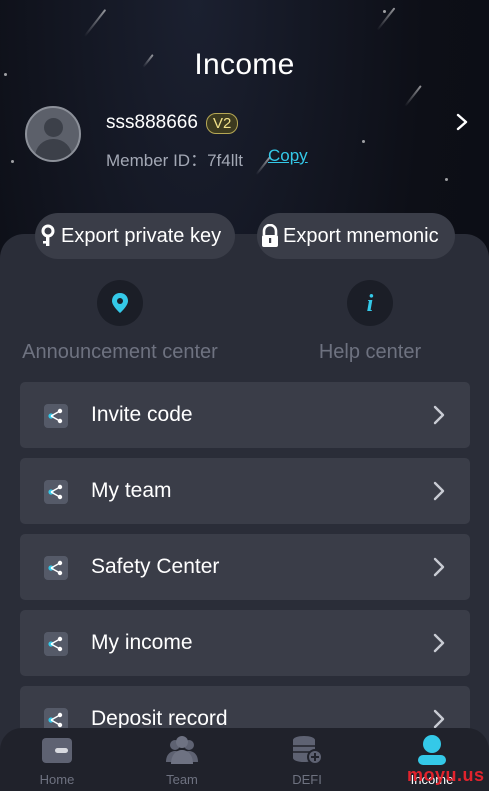 The height and width of the screenshot is (791, 489). What do you see at coordinates (120, 352) in the screenshot?
I see `announcement-center-label: Announcement center` at bounding box center [120, 352].